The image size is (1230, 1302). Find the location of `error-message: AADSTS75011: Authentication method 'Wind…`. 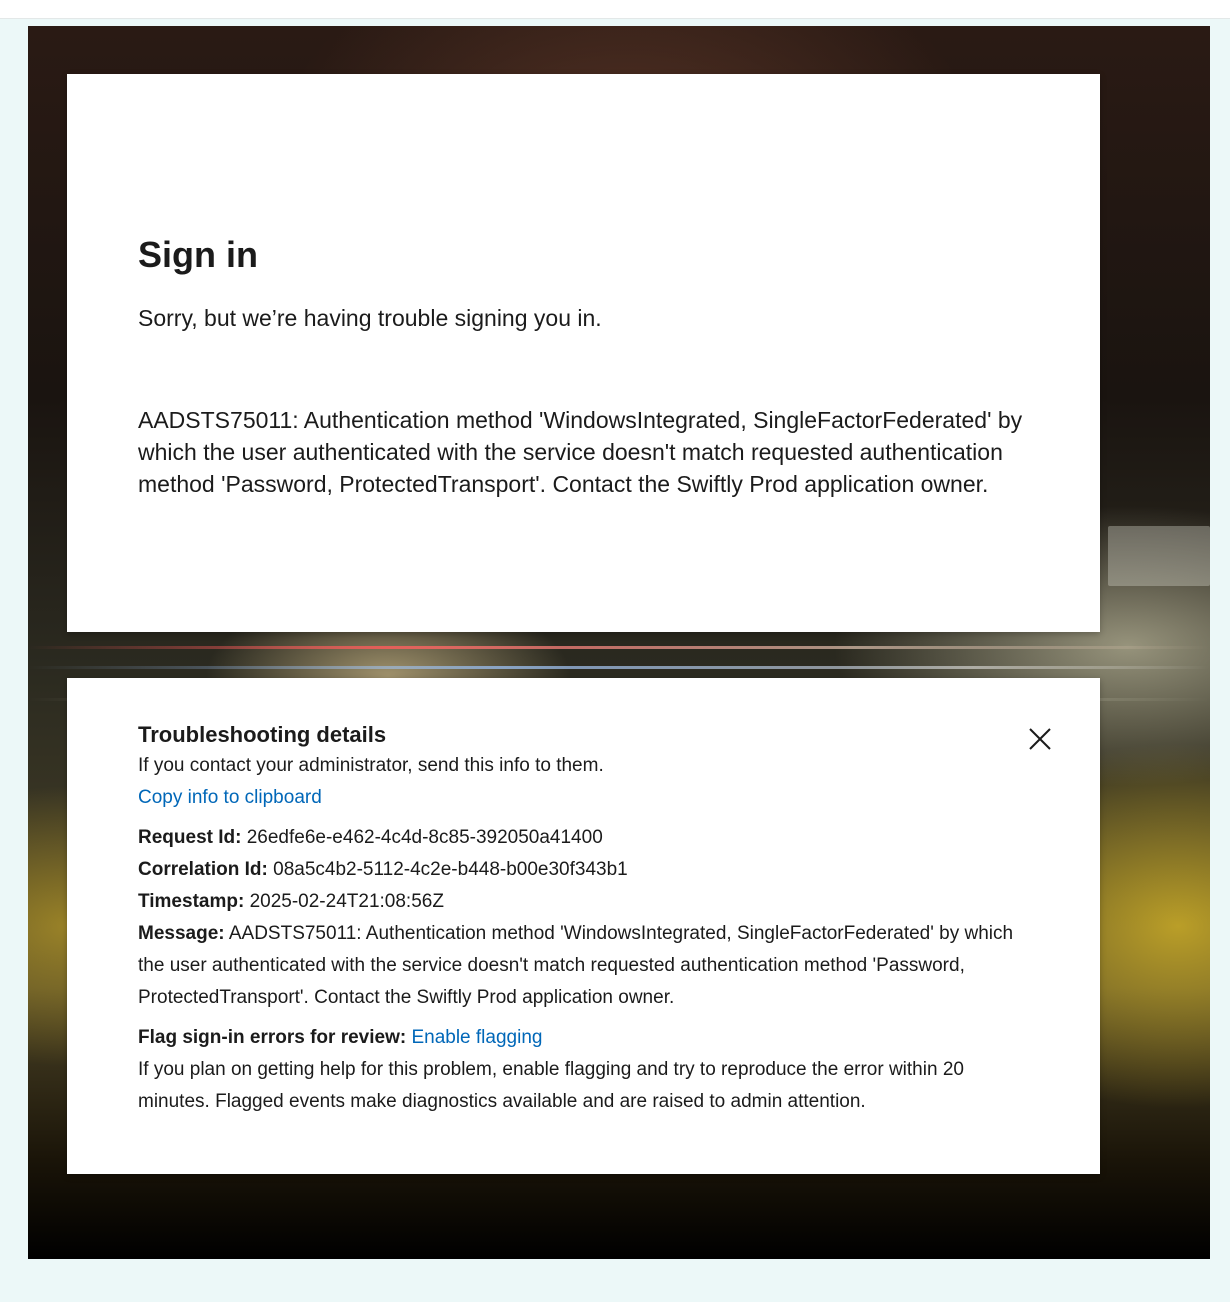

error-message: AADSTS75011: Authentication method 'Wind… is located at coordinates (580, 452).